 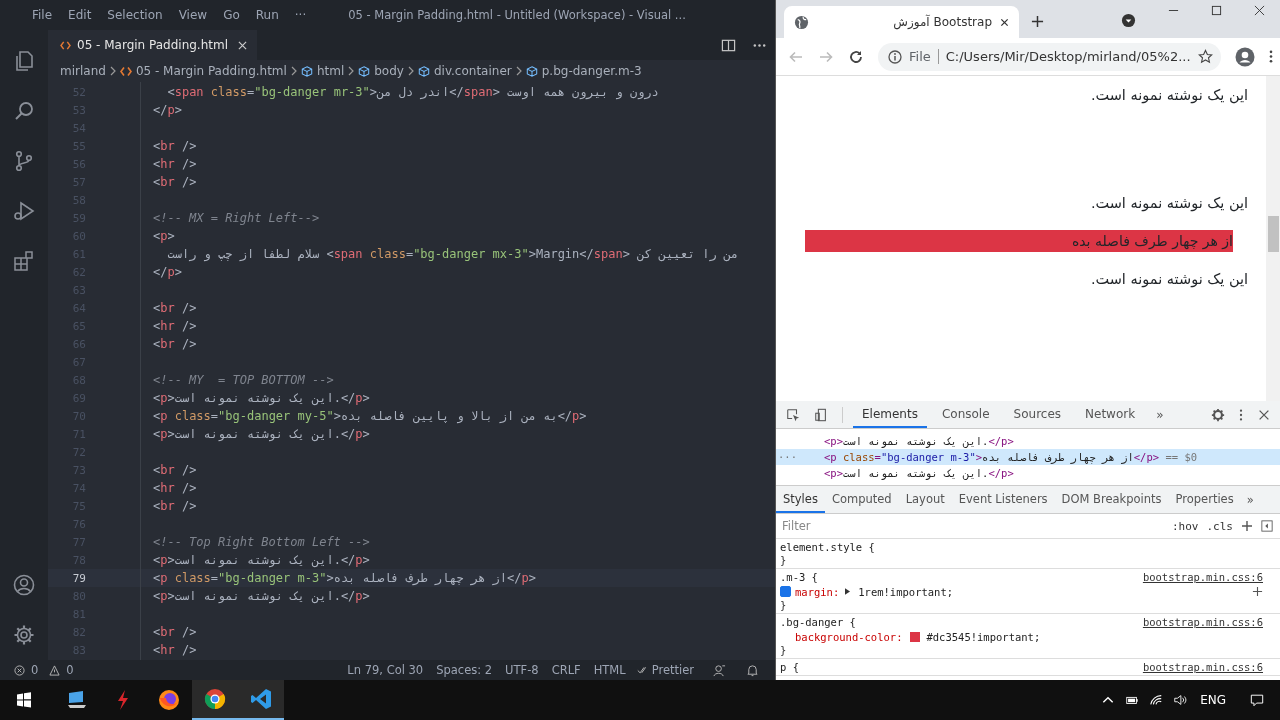 What do you see at coordinates (19, 670) in the screenshot?
I see `error-icon` at bounding box center [19, 670].